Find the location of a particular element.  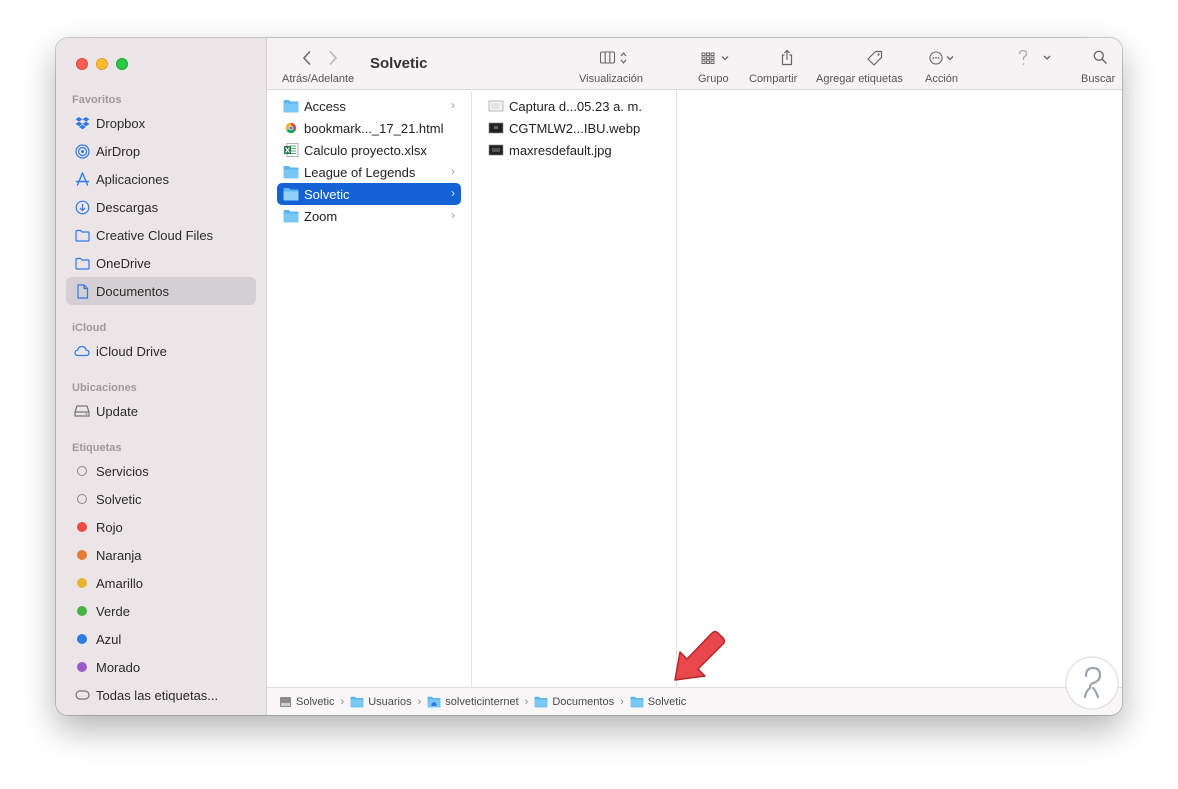

share-icon is located at coordinates (787, 59).